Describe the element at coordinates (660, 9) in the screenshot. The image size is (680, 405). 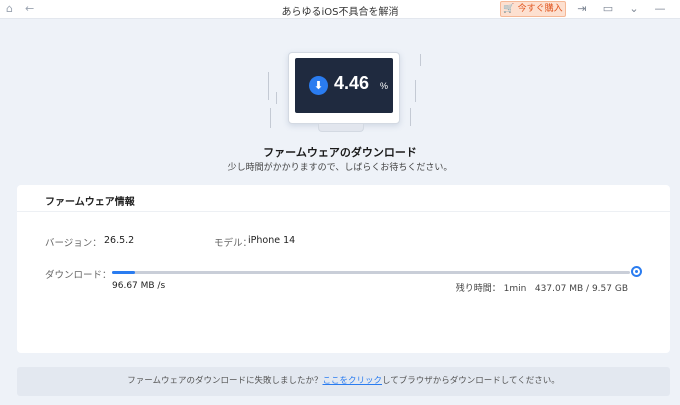
I see `minimize-icon: —` at that location.